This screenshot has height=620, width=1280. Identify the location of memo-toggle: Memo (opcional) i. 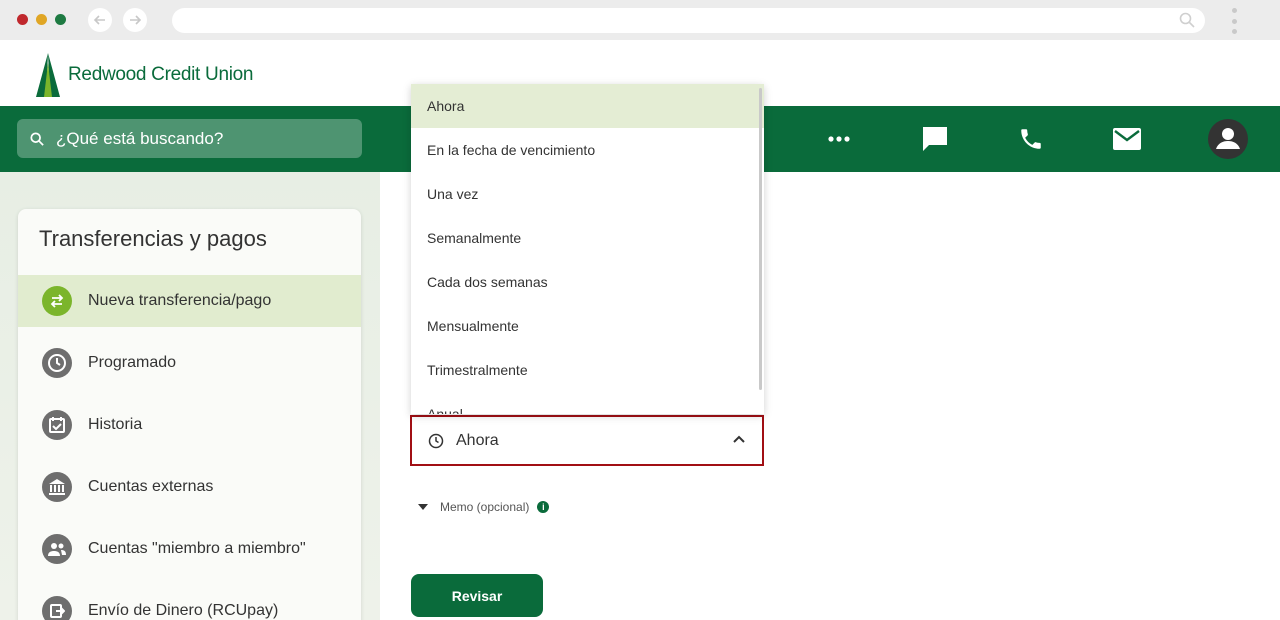
(484, 507).